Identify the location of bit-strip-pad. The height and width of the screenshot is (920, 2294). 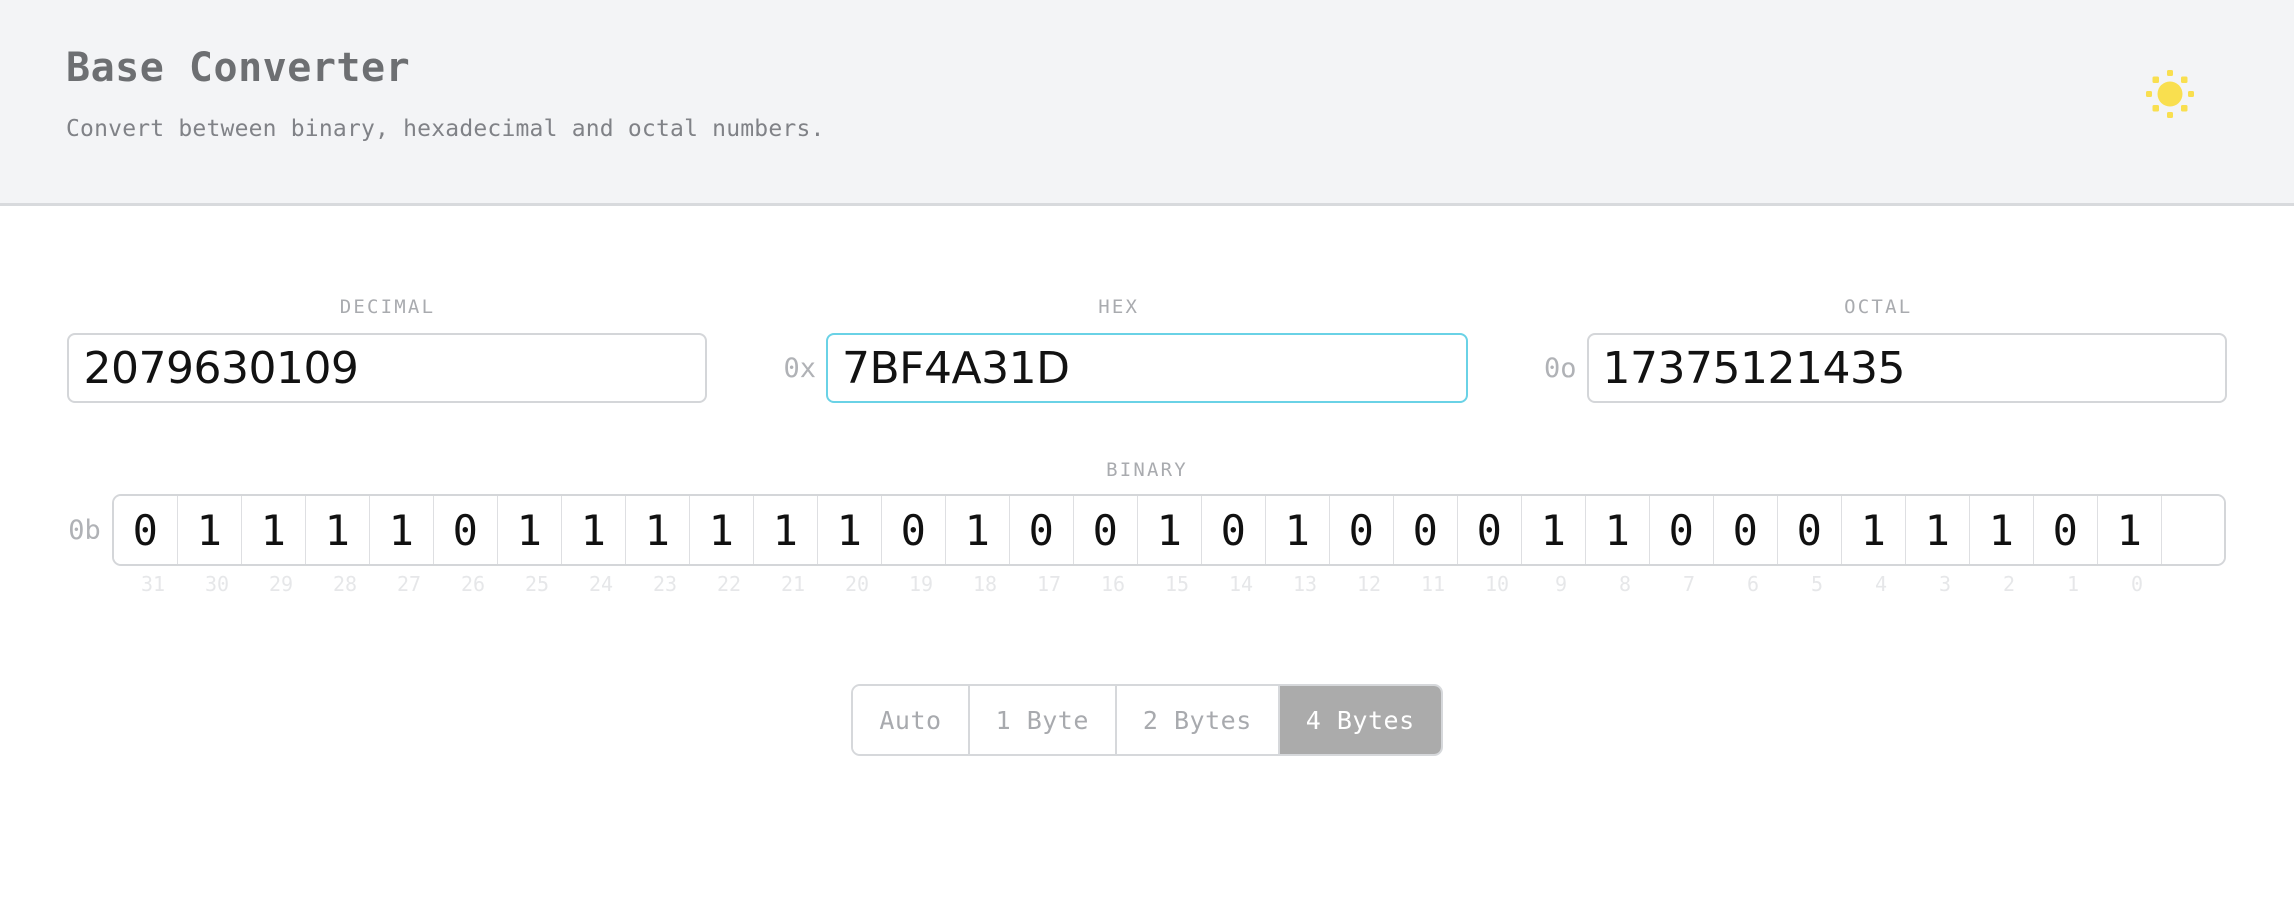
(2192, 530).